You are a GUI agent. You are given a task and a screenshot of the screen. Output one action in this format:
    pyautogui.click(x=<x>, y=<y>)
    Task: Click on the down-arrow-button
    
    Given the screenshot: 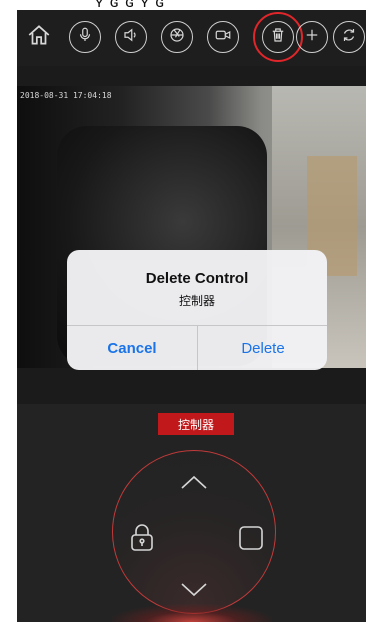 What is the action you would take?
    pyautogui.click(x=194, y=592)
    